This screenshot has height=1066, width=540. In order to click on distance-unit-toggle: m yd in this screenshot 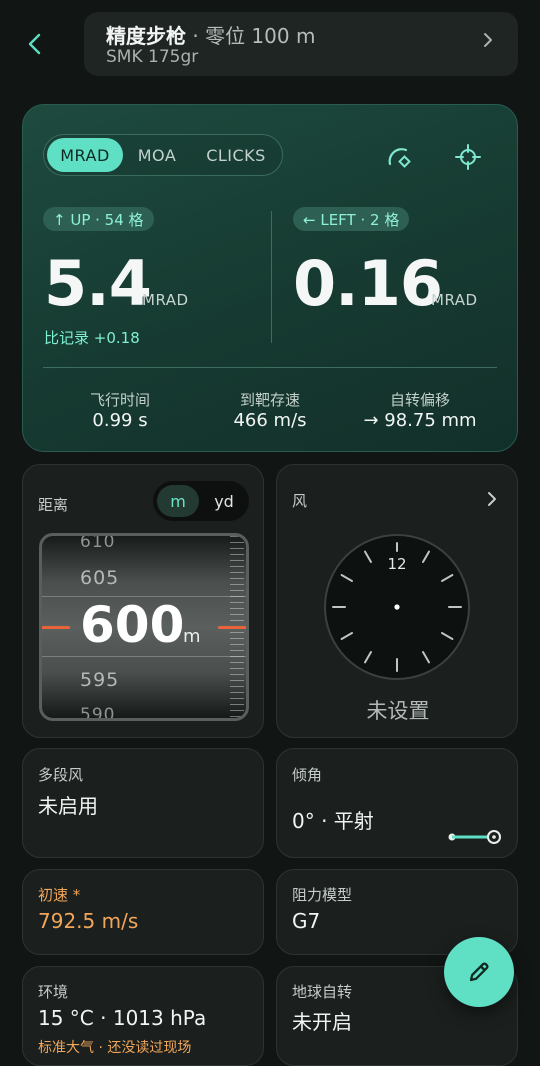, I will do `click(201, 501)`.